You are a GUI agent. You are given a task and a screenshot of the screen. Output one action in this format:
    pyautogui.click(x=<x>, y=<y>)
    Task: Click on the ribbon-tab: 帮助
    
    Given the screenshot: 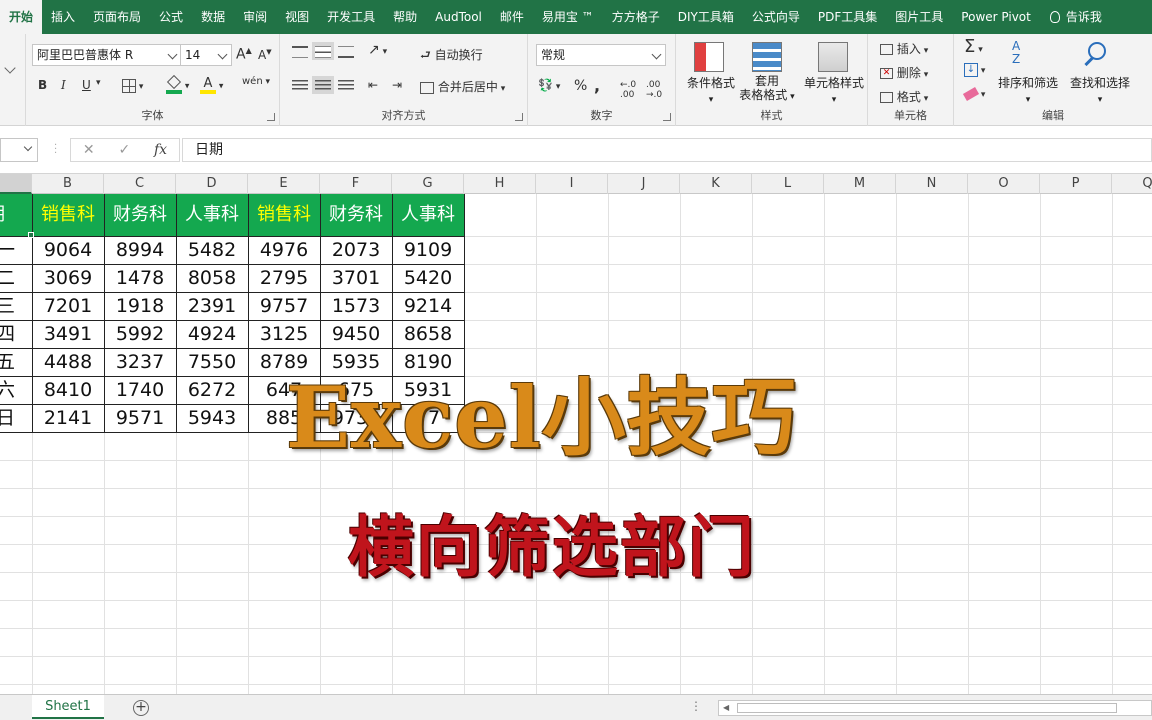 What is the action you would take?
    pyautogui.click(x=405, y=17)
    